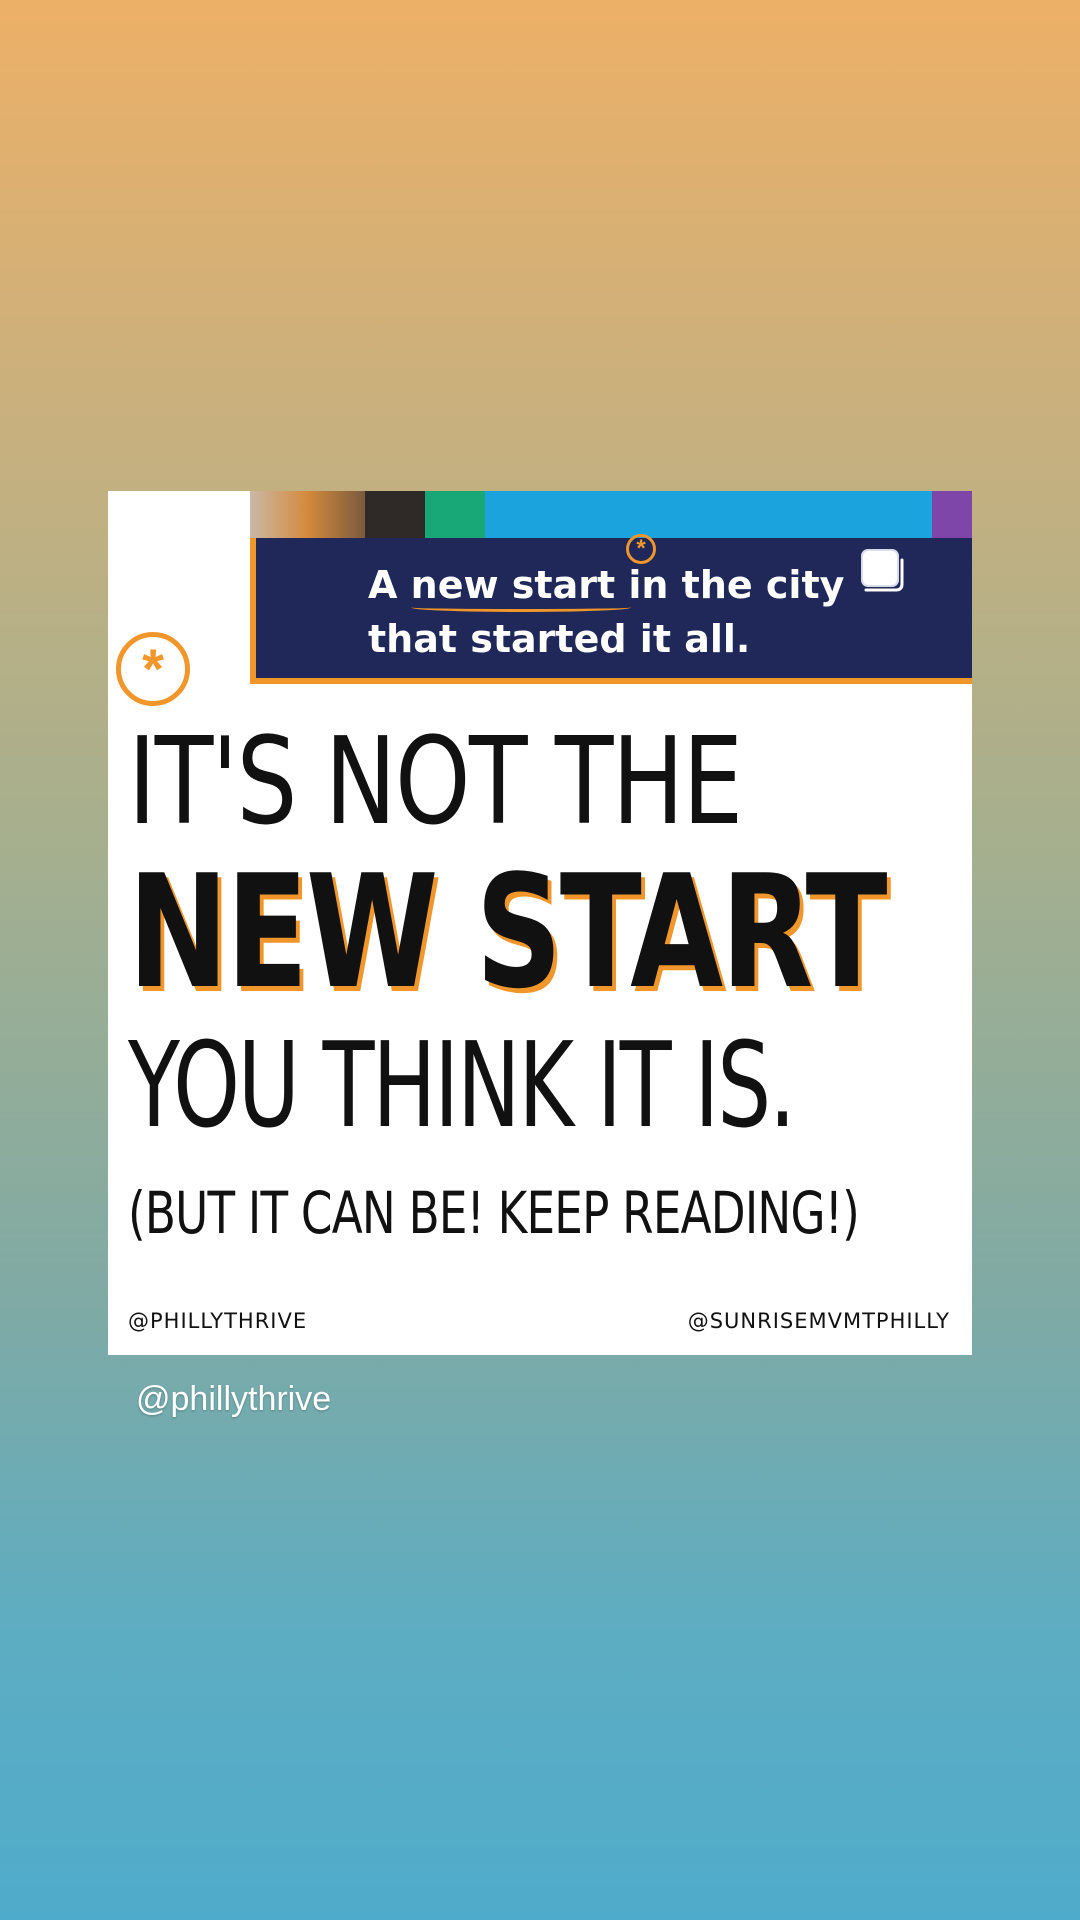 Image resolution: width=1080 pixels, height=1920 pixels. Describe the element at coordinates (882, 570) in the screenshot. I see `square-sticker-icon` at that location.